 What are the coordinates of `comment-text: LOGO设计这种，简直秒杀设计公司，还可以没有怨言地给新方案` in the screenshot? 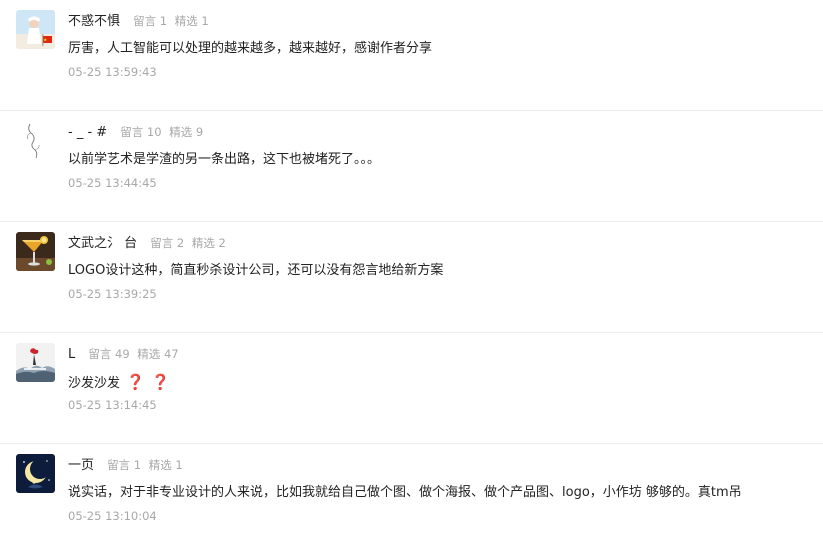 It's located at (256, 270).